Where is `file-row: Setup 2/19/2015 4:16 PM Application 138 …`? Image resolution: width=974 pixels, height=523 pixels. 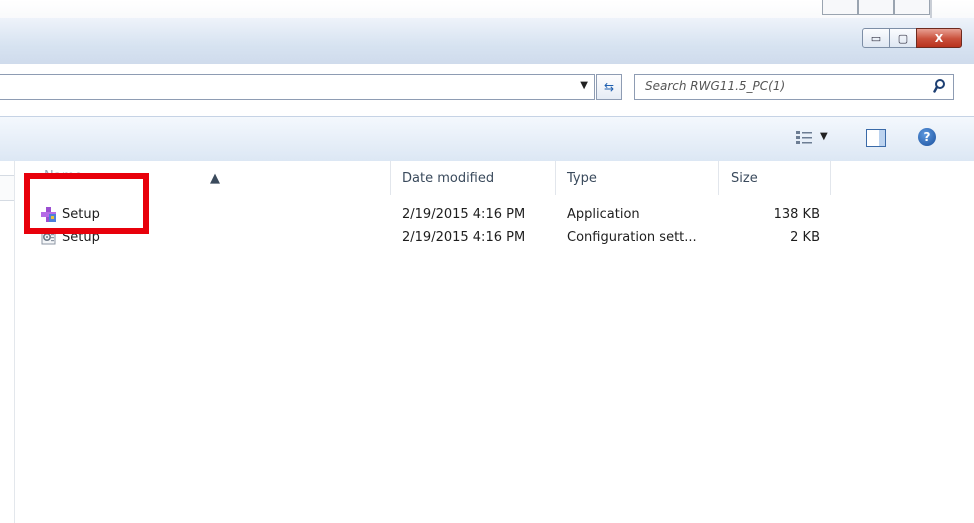
file-row: Setup 2/19/2015 4:16 PM Application 138 … is located at coordinates (440, 215).